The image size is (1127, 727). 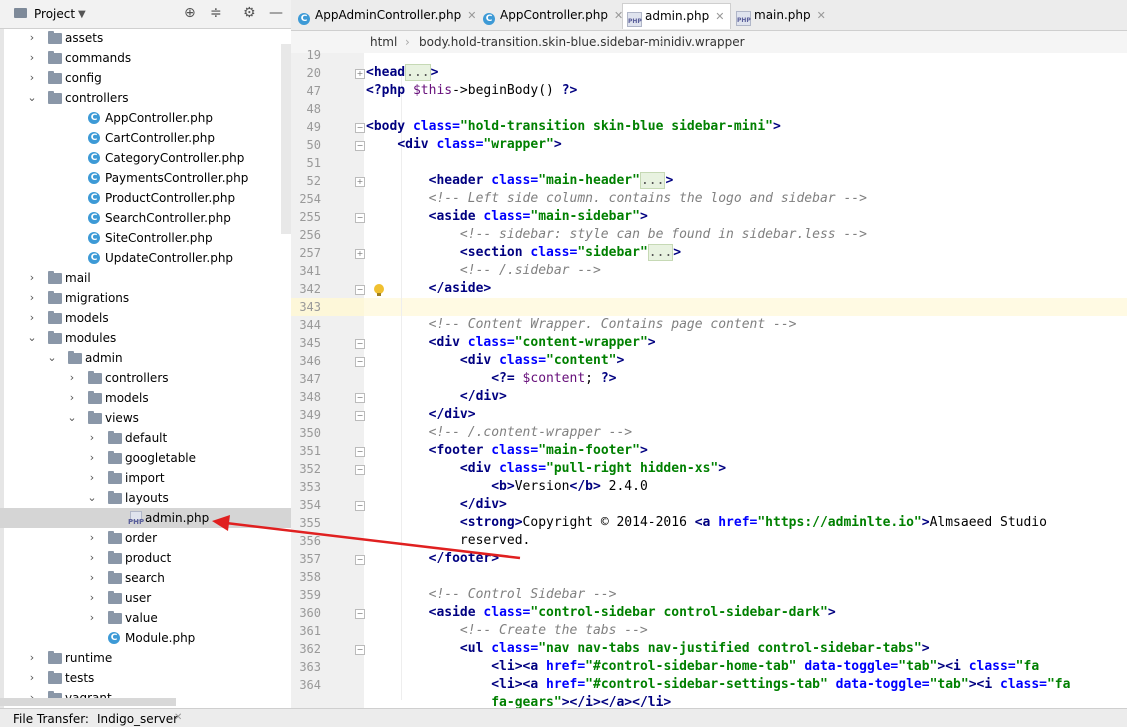 What do you see at coordinates (137, 719) in the screenshot?
I see `server-tab: Indigo_server` at bounding box center [137, 719].